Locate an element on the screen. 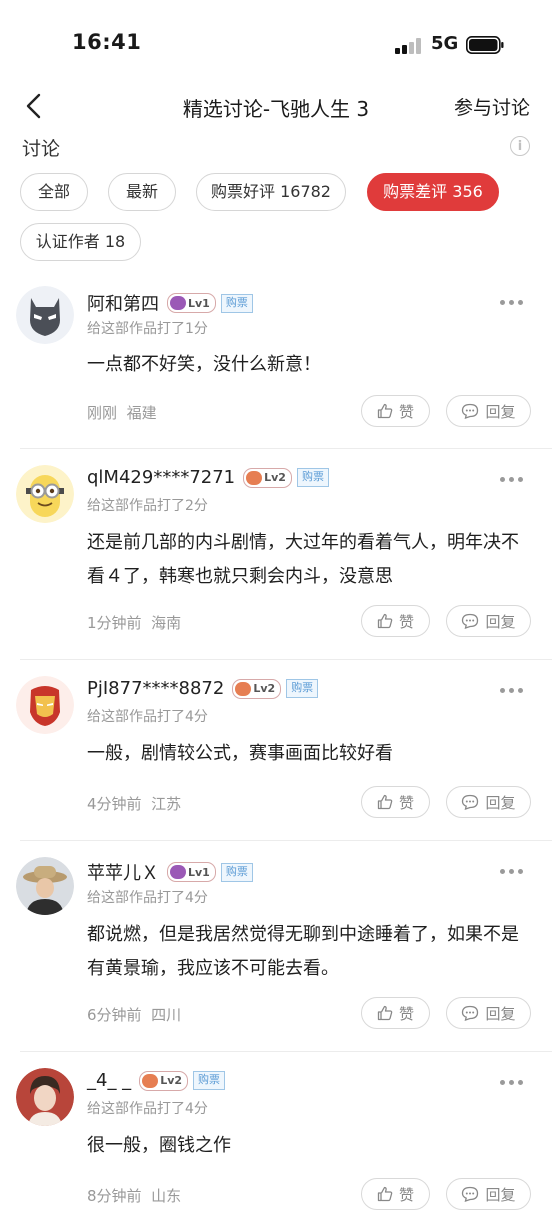  comment-text: 一点都不好笑，没什么新意！ is located at coordinates (204, 364).